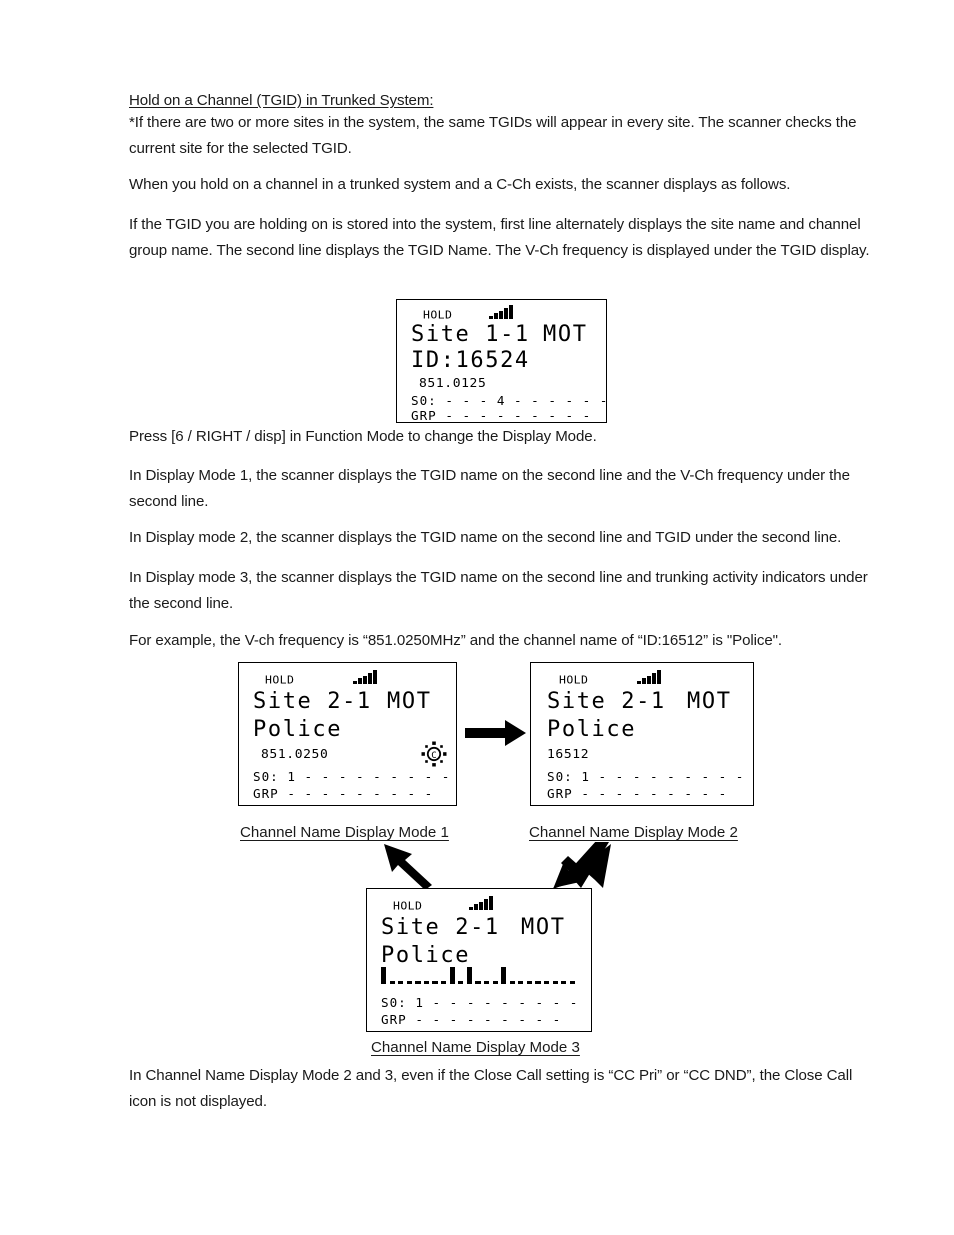 Image resolution: width=954 pixels, height=1235 pixels. I want to click on caption-mode-3: Channel Name Display Mode 3, so click(475, 1047).